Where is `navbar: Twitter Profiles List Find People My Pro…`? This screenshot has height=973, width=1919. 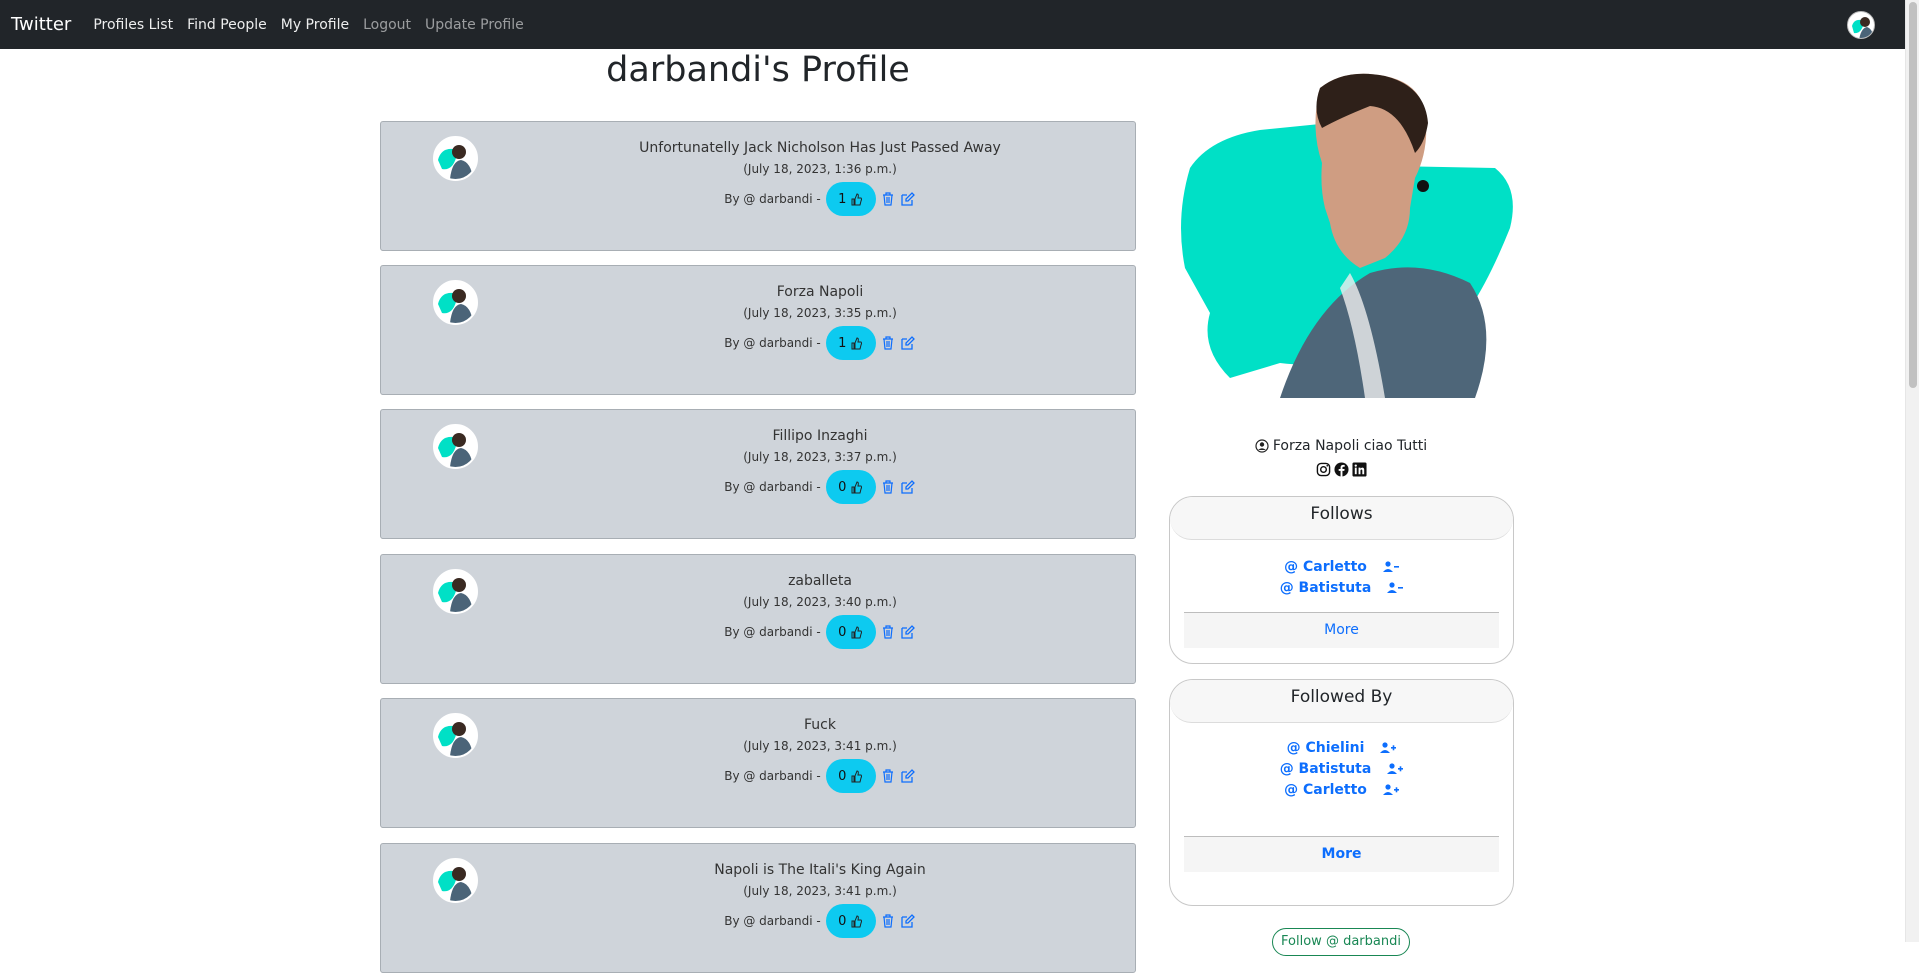 navbar: Twitter Profiles List Find People My Pro… is located at coordinates (952, 24).